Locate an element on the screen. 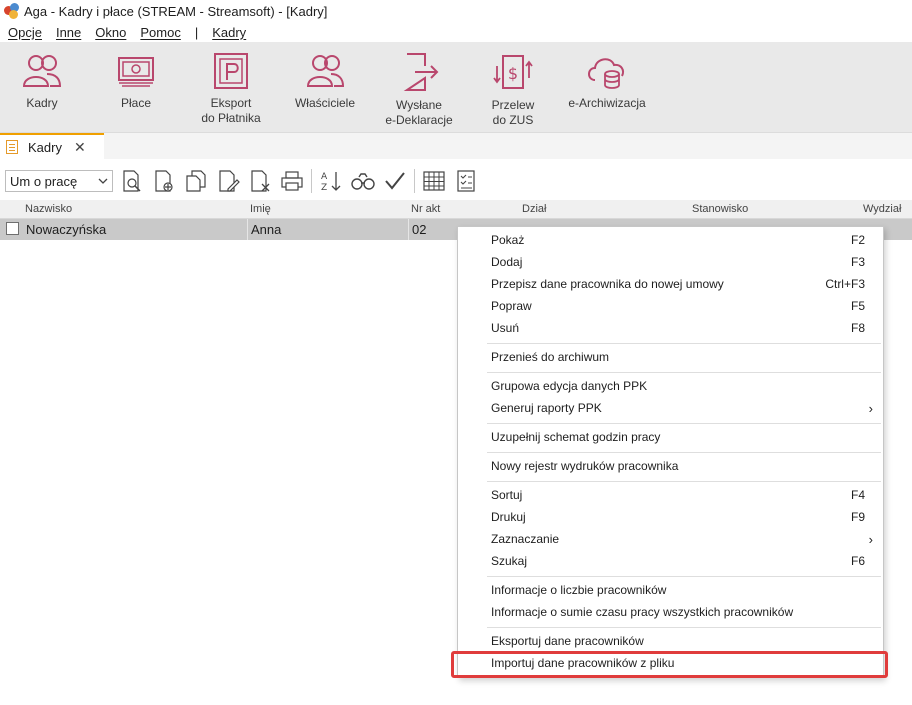 The width and height of the screenshot is (912, 705). delete-button is located at coordinates (260, 181).